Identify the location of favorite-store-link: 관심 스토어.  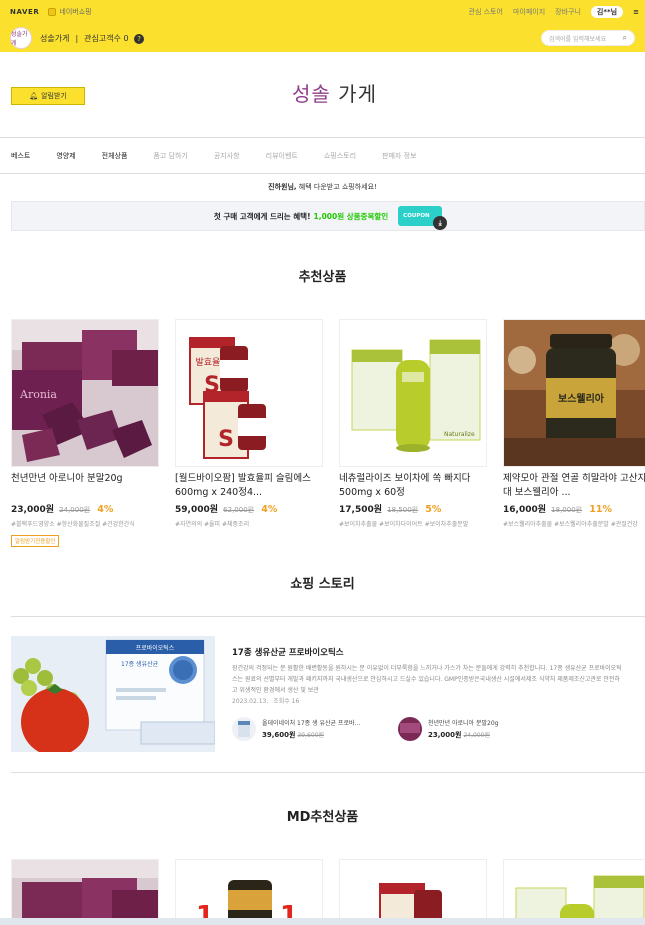
(486, 12).